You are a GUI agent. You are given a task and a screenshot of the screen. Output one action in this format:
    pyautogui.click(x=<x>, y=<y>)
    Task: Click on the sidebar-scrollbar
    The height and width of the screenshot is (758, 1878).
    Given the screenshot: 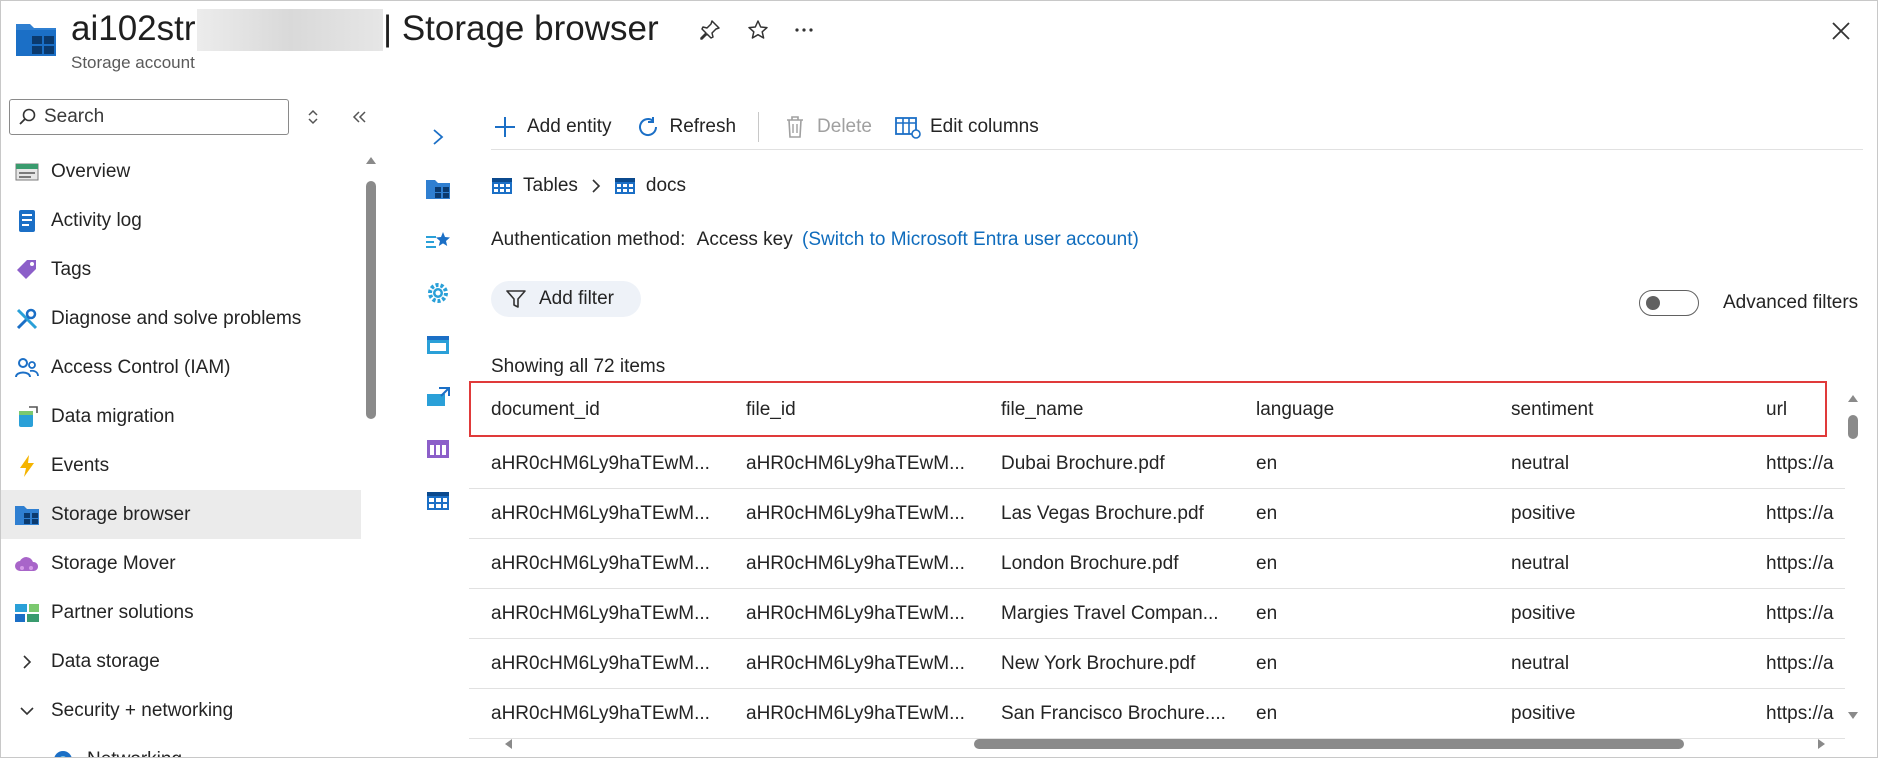 What is the action you would take?
    pyautogui.click(x=371, y=456)
    